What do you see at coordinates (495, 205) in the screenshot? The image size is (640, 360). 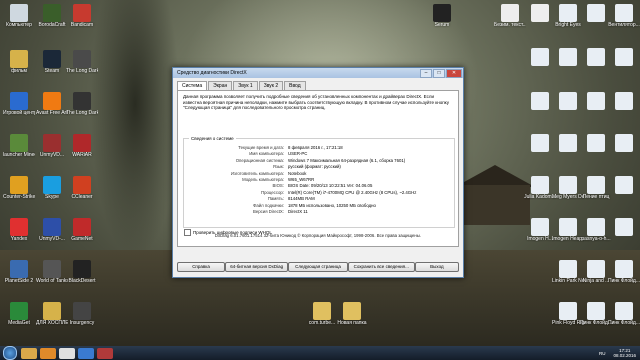 I see `wallpaper-house` at bounding box center [495, 205].